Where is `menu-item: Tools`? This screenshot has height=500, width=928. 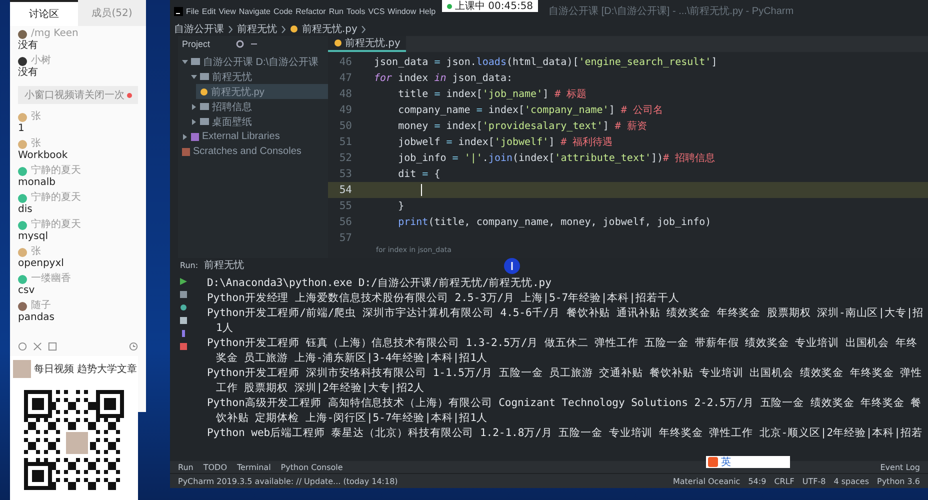
menu-item: Tools is located at coordinates (356, 11).